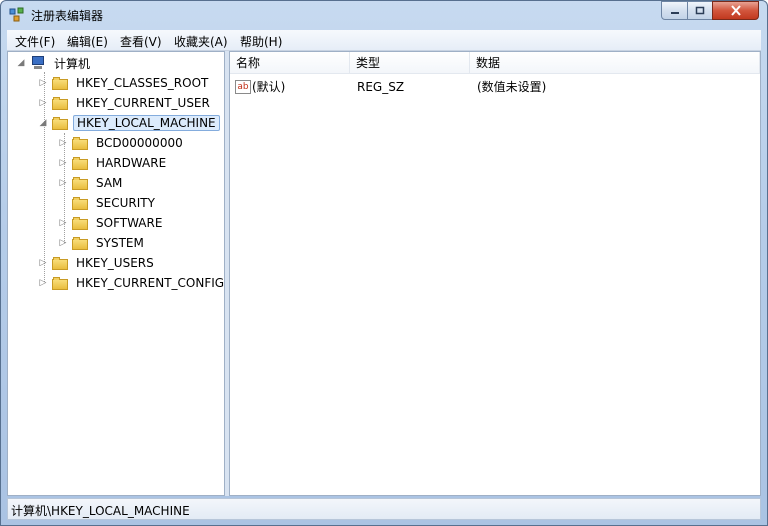  Describe the element at coordinates (142, 83) in the screenshot. I see `tree-label: HKEY_CLASSES_ROOT` at that location.